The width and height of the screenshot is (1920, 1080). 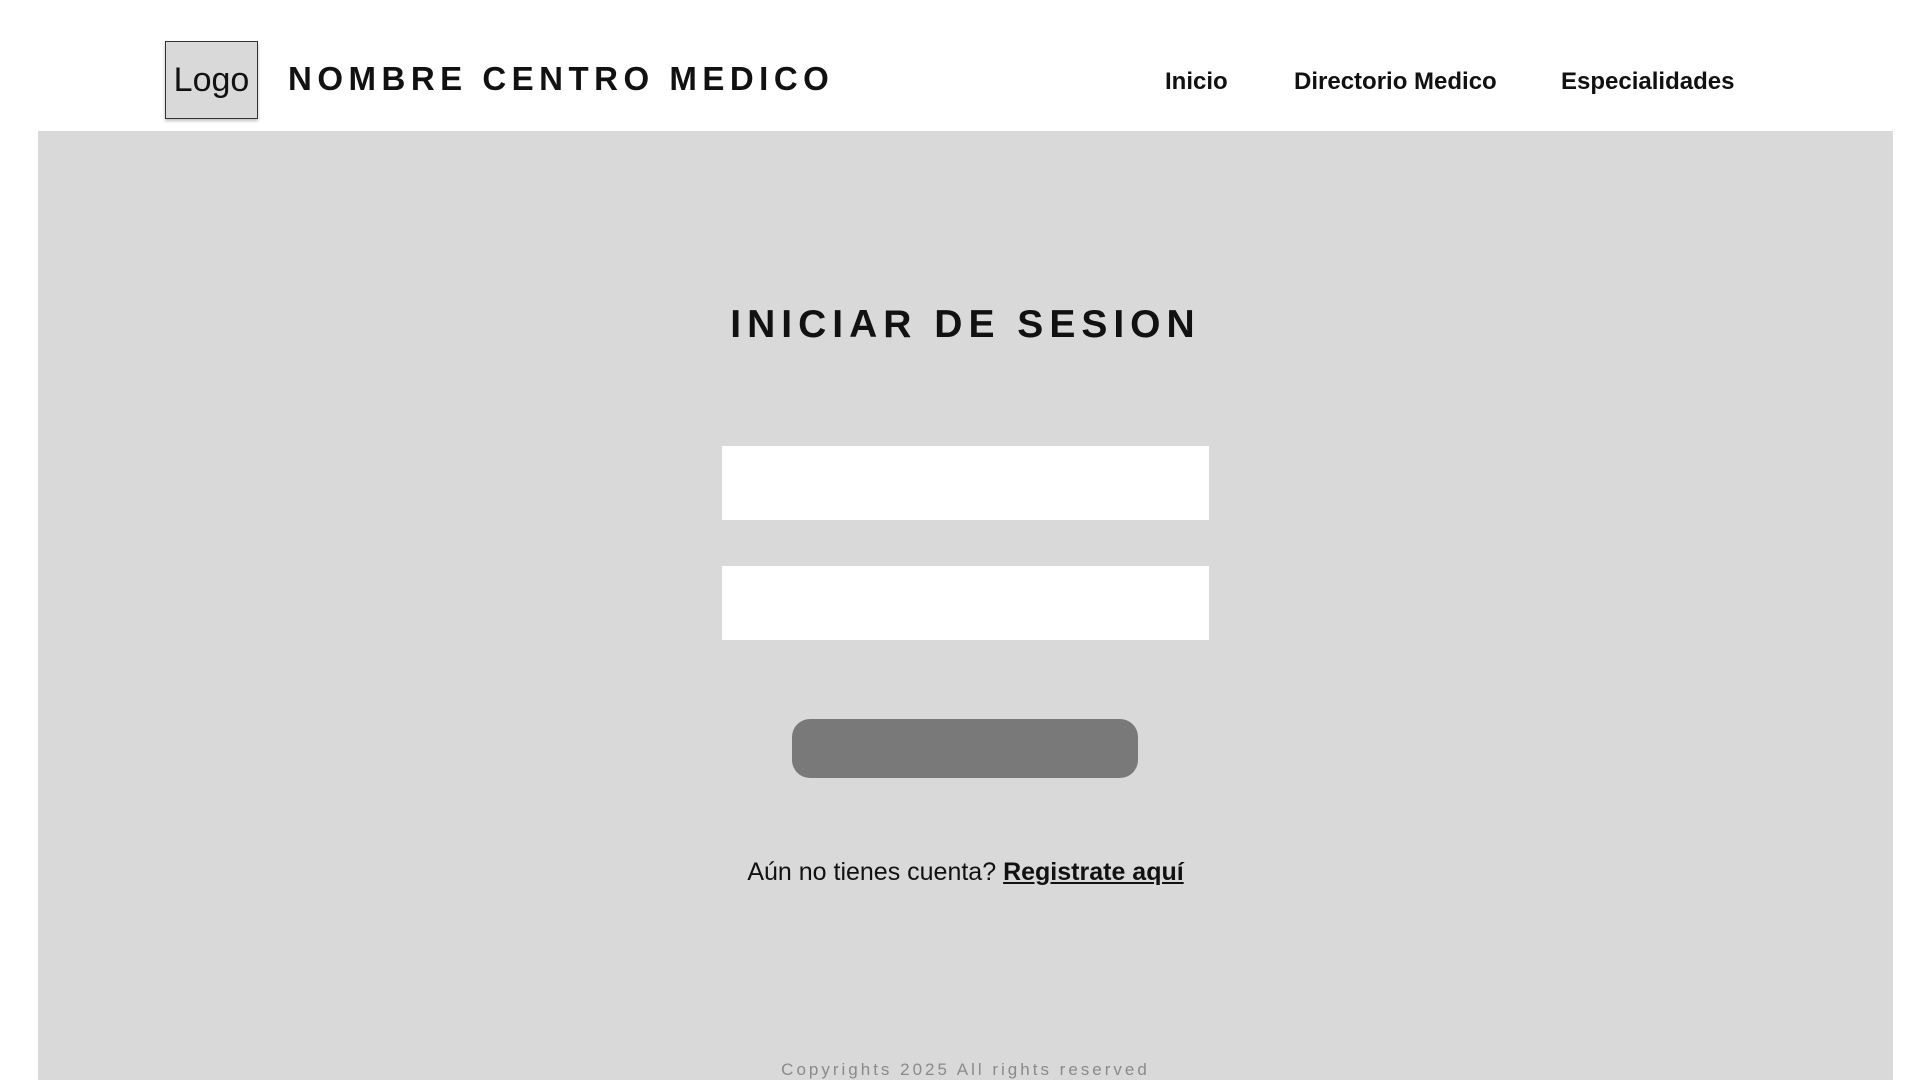 I want to click on login-title: INICIAR DE SESION, so click(x=965, y=324).